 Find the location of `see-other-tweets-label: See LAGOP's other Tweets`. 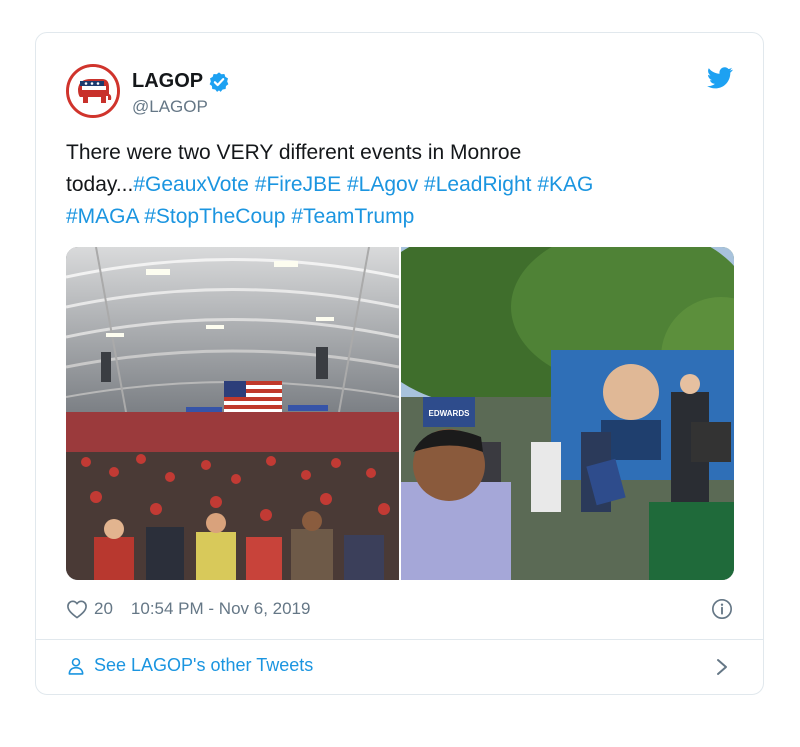

see-other-tweets-label: See LAGOP's other Tweets is located at coordinates (203, 665).